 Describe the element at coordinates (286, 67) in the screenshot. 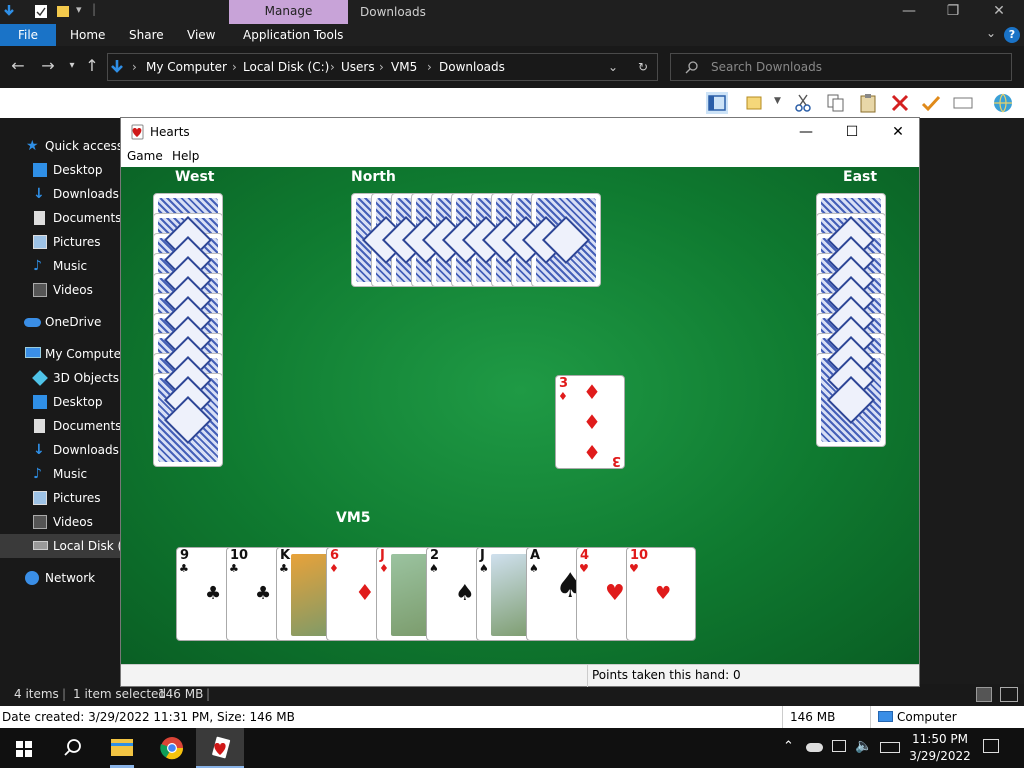

I see `breadcrumb-local-disk: Local Disk (C:)` at that location.